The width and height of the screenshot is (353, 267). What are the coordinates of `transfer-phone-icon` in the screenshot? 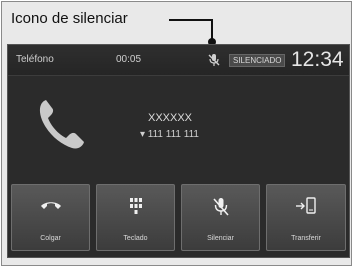 It's located at (306, 205).